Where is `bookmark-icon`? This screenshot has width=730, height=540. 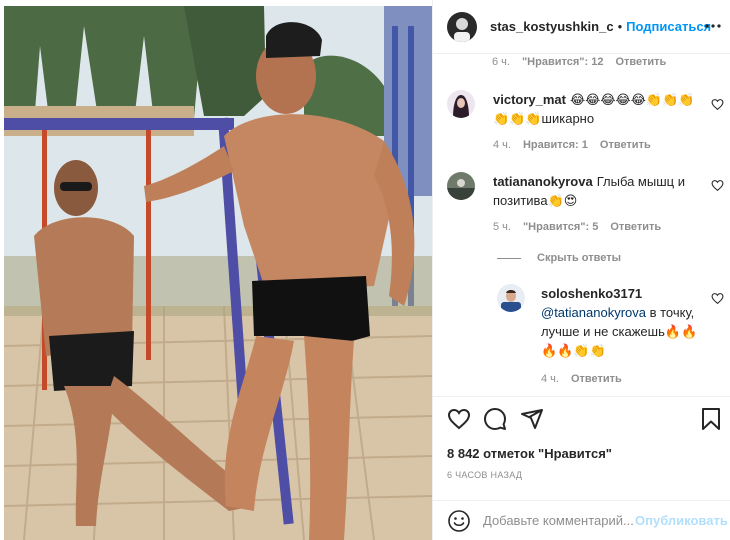
bookmark-icon is located at coordinates (711, 419).